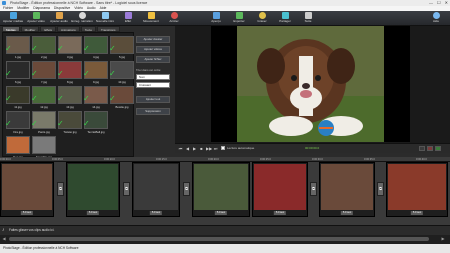  I want to click on timeline-scrollbar: ◀ ▶, so click(225, 239).